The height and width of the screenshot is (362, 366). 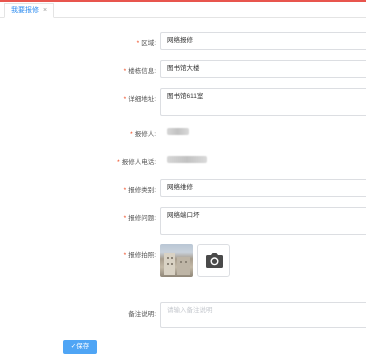 I want to click on camera-icon, so click(x=214, y=260).